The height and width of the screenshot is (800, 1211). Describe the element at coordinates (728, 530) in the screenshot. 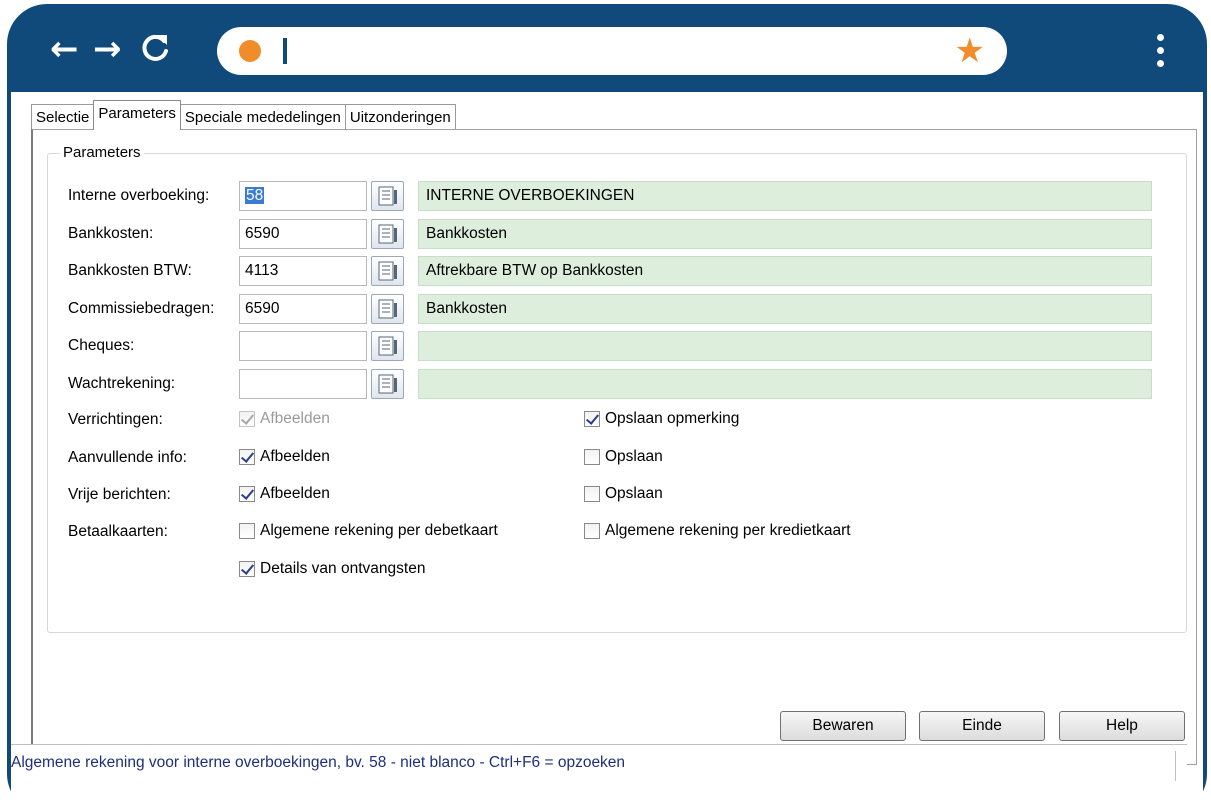

I see `checkbox-label: Algemene rekening per kredietkaart` at that location.